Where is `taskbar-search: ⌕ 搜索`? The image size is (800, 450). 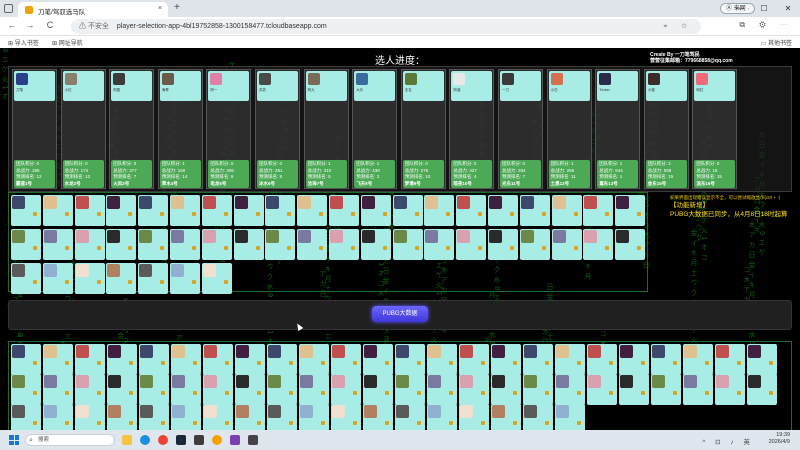
taskbar-search: ⌕ 搜索 is located at coordinates (70, 440).